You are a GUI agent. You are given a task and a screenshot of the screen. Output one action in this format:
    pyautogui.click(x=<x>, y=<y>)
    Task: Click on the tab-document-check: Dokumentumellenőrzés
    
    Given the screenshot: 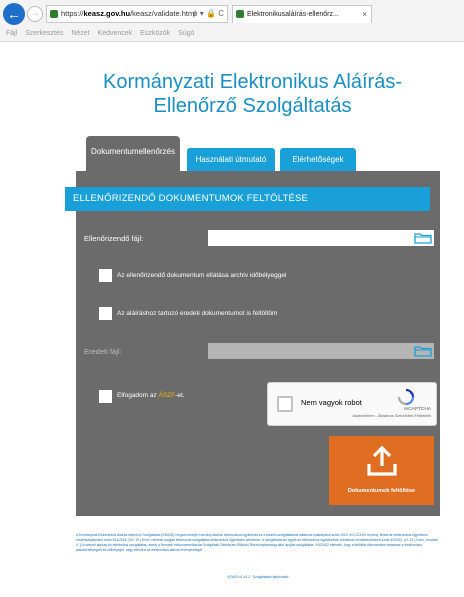 What is the action you would take?
    pyautogui.click(x=133, y=153)
    